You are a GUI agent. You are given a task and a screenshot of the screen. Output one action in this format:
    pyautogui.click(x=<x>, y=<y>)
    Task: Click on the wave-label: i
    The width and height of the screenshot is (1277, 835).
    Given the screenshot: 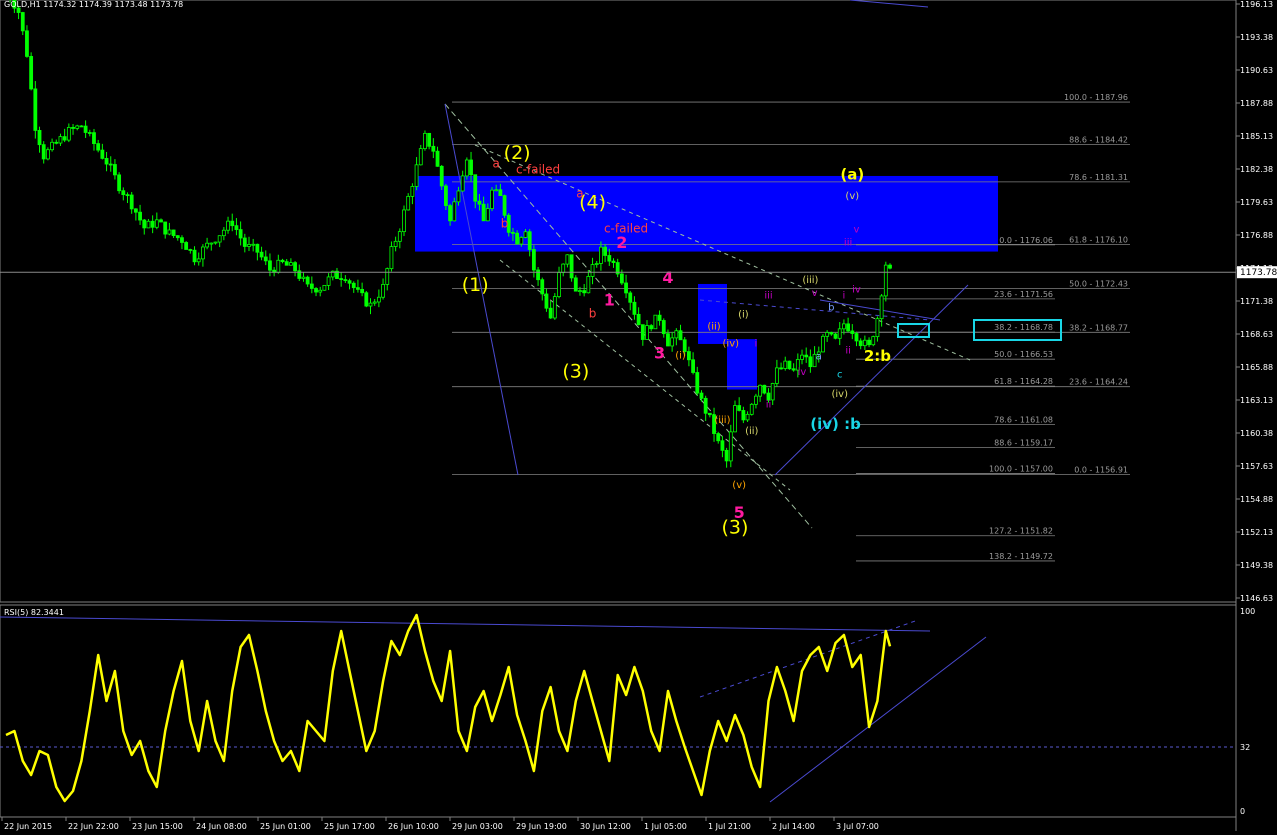 What is the action you would take?
    pyautogui.click(x=844, y=295)
    